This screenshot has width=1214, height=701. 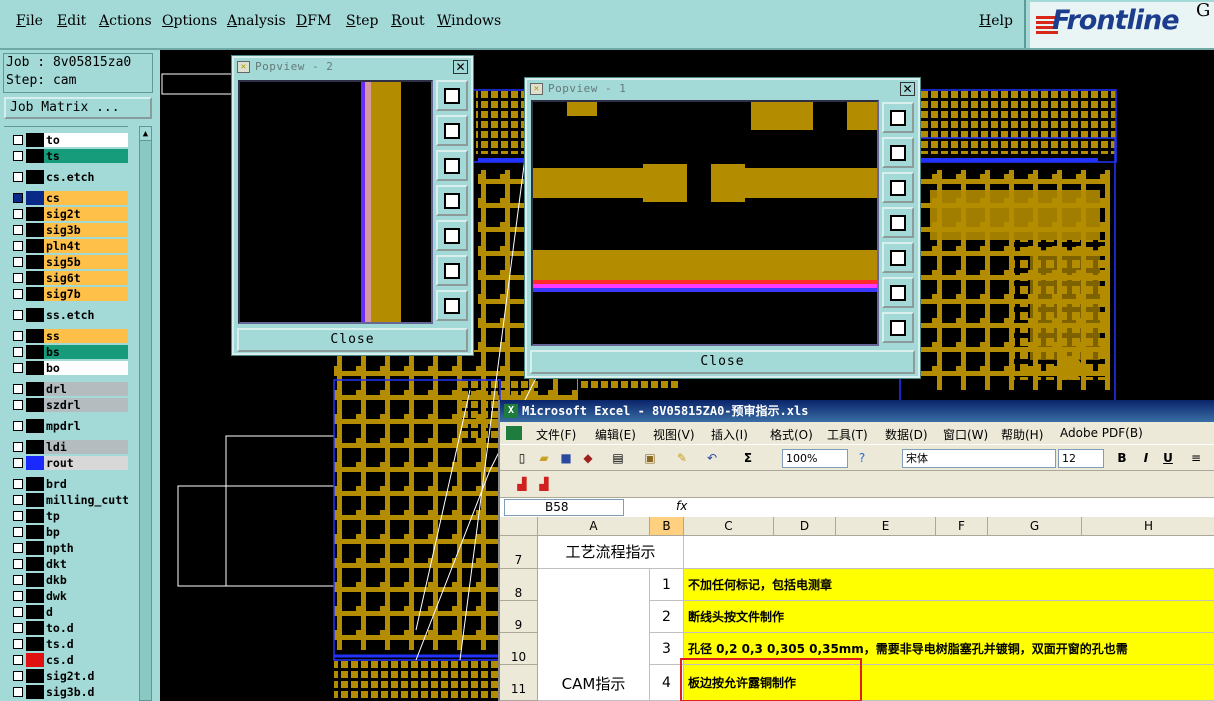 I want to click on layer-name: dkb, so click(x=86, y=580).